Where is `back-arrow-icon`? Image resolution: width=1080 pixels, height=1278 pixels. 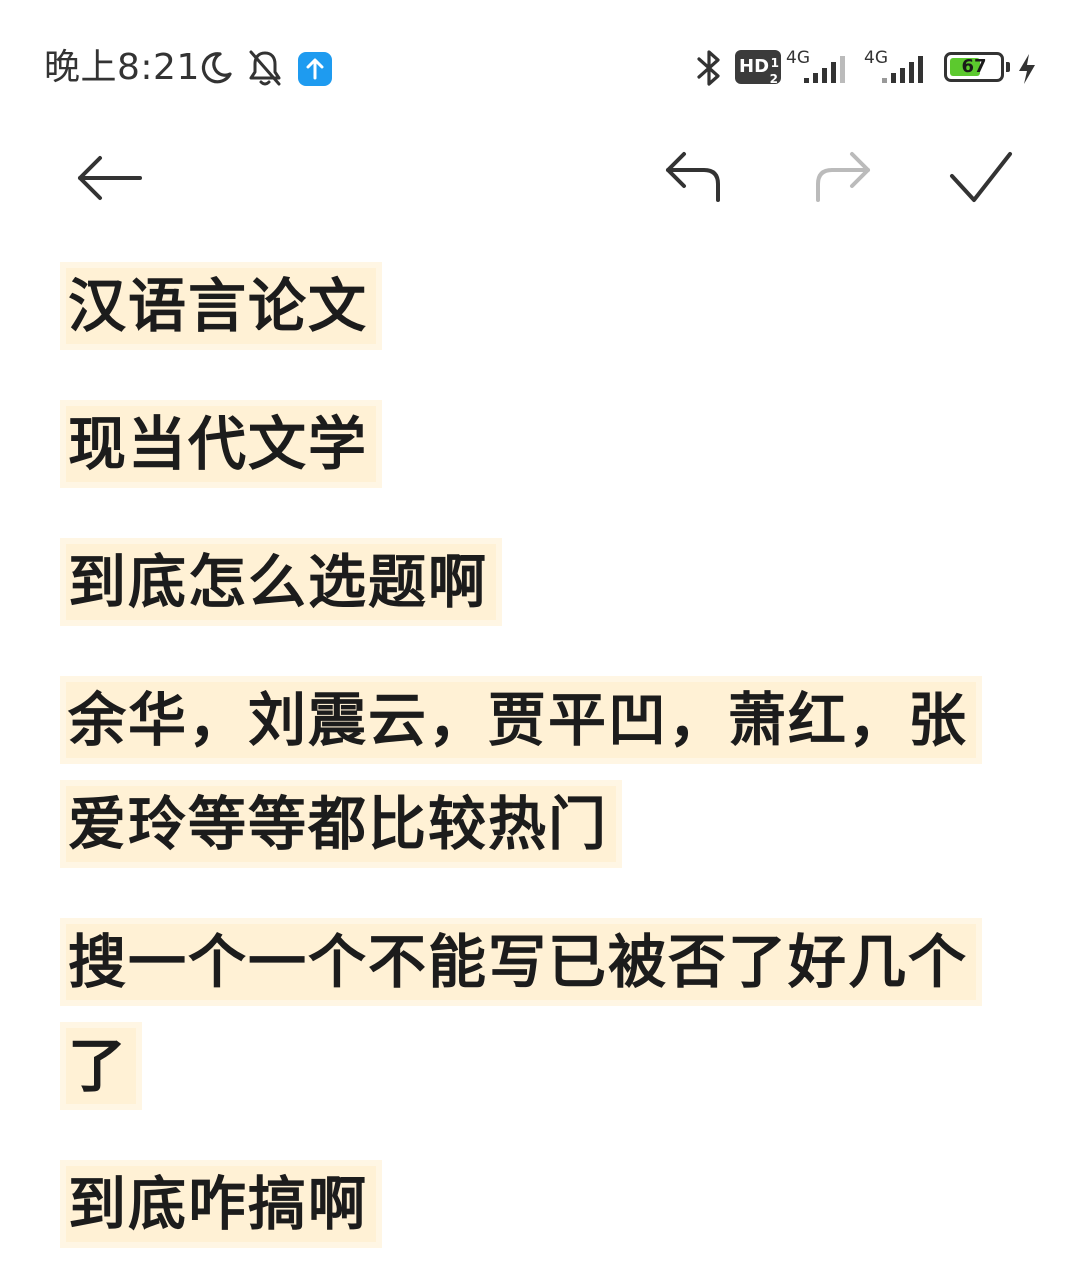
back-arrow-icon is located at coordinates (110, 178).